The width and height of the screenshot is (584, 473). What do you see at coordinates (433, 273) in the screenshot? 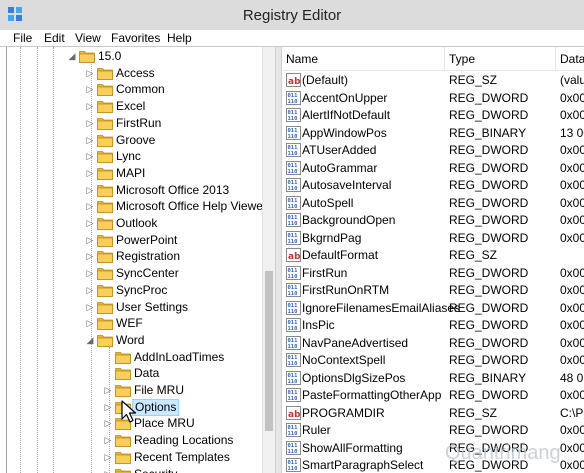
I see `table-row: 011110FirstRun REG_DWORD 0x000` at bounding box center [433, 273].